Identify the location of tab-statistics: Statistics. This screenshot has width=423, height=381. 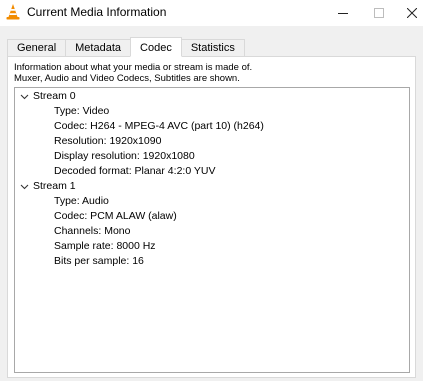
(212, 47).